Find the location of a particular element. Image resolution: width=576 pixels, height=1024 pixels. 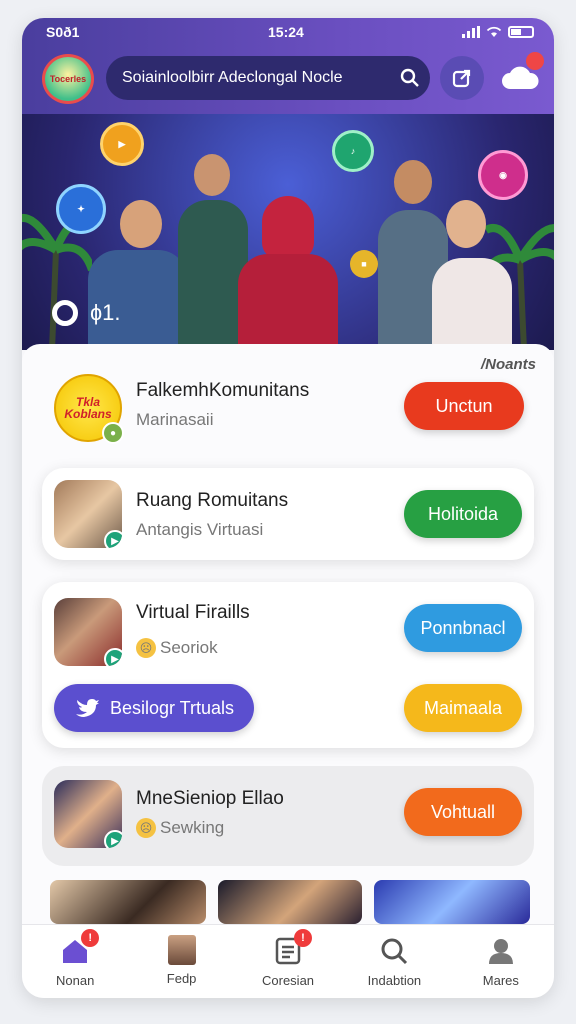

thumbnail-strip is located at coordinates (302, 902).